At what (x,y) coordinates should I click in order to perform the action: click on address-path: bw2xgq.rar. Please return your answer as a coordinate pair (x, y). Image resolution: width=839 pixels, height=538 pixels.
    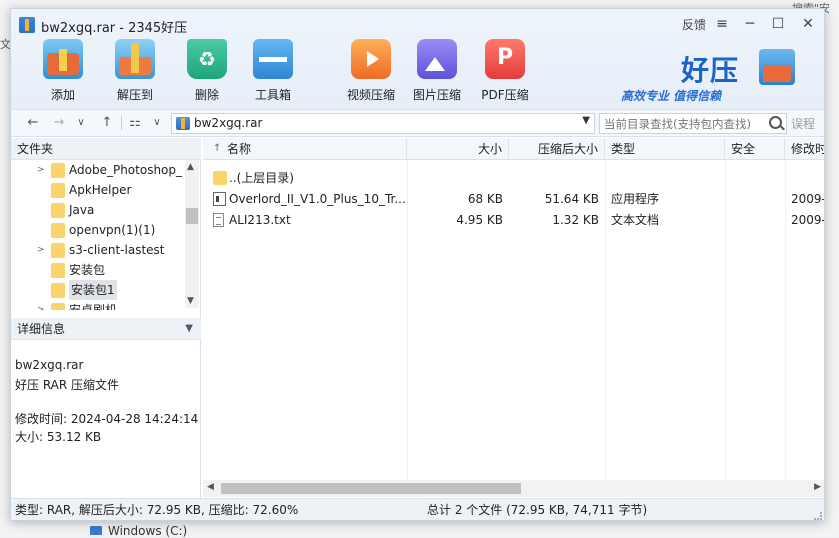
    Looking at the image, I should click on (228, 123).